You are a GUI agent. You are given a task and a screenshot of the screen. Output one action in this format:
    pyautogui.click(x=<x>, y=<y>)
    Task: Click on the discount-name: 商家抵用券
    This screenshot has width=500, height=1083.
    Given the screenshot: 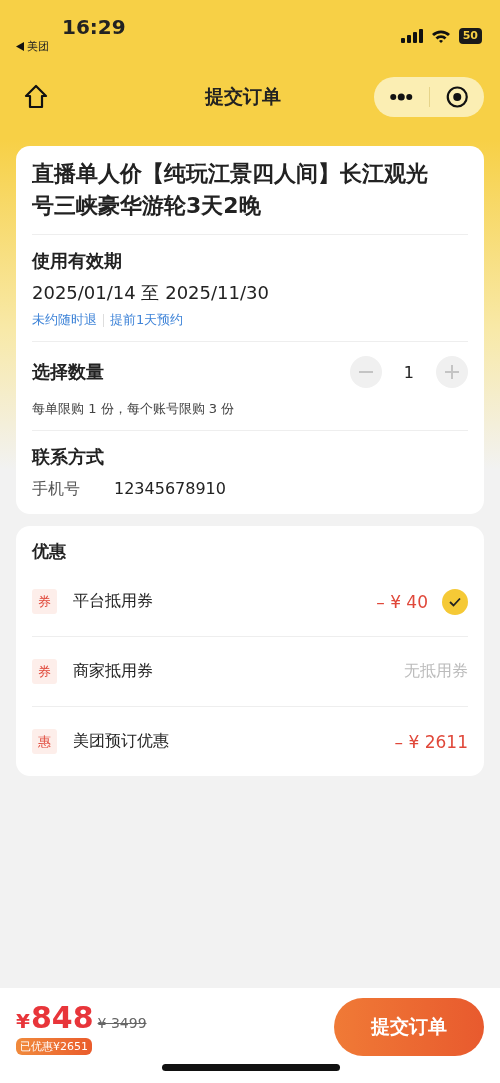 What is the action you would take?
    pyautogui.click(x=113, y=671)
    